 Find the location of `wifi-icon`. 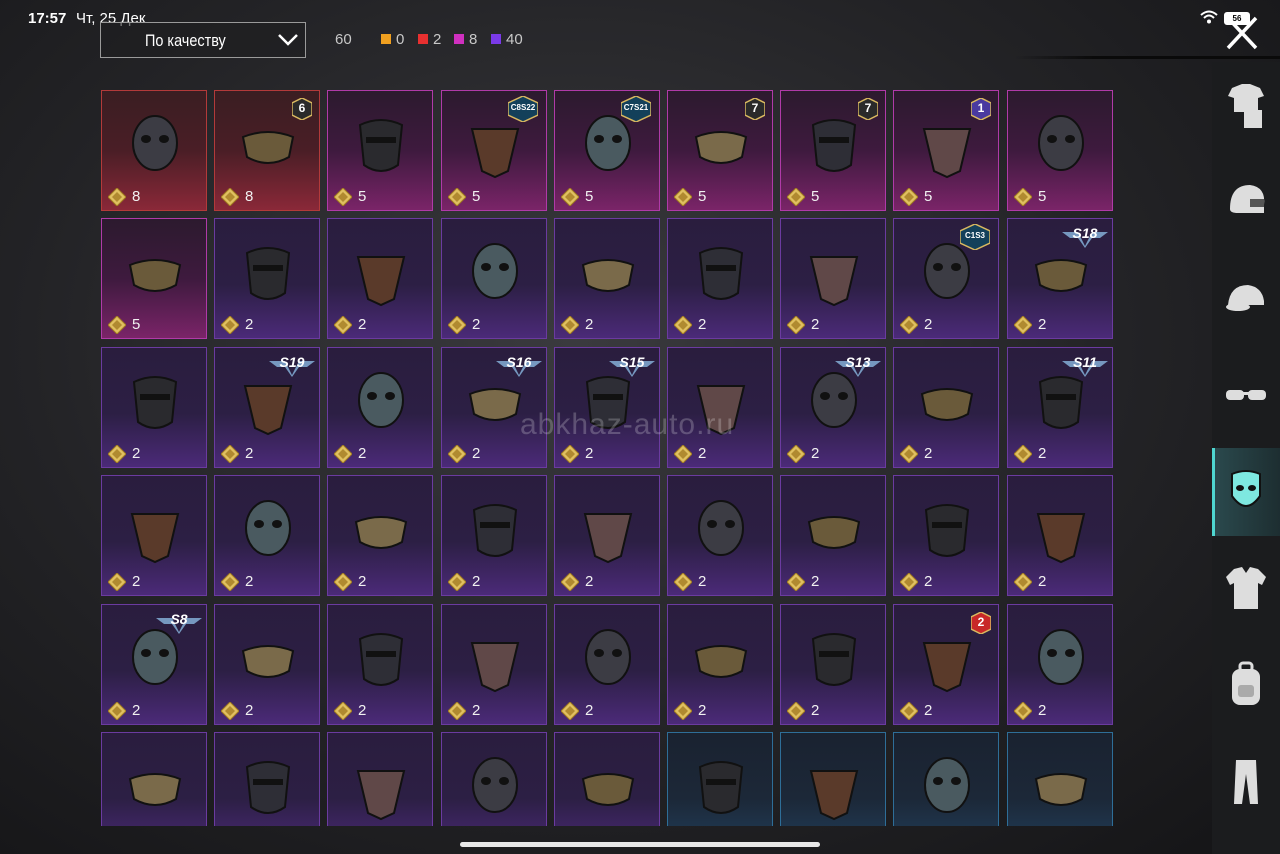

wifi-icon is located at coordinates (1209, 17).